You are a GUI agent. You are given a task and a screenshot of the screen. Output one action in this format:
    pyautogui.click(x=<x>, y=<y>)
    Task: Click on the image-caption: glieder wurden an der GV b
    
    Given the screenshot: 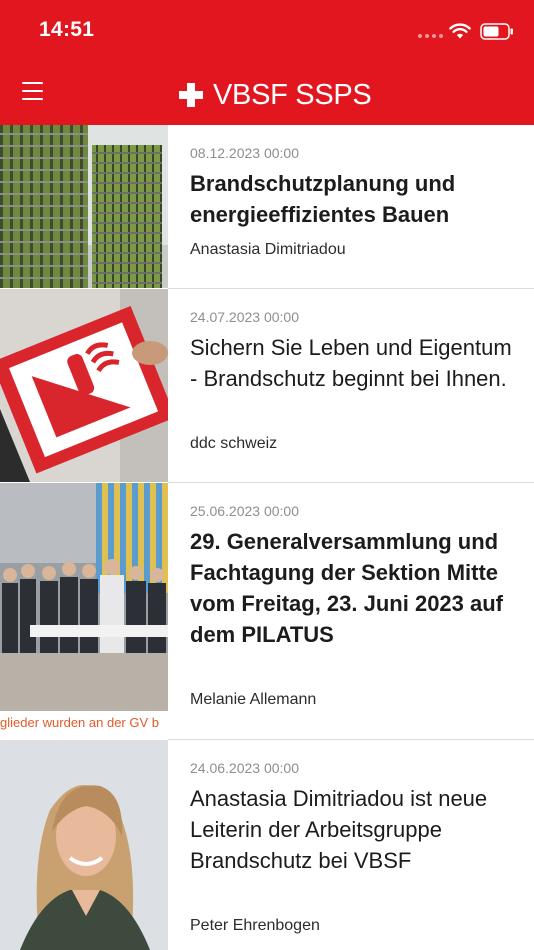 What is the action you would take?
    pyautogui.click(x=79, y=722)
    